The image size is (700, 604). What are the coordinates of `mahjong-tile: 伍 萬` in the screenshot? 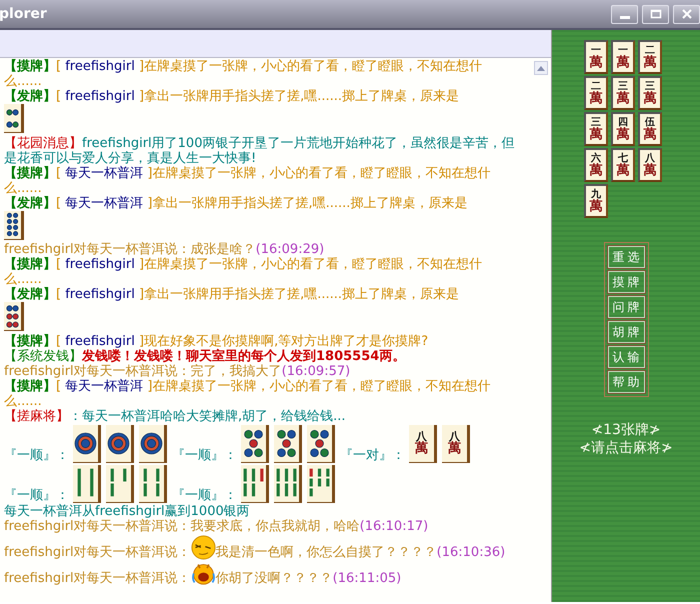 It's located at (650, 129).